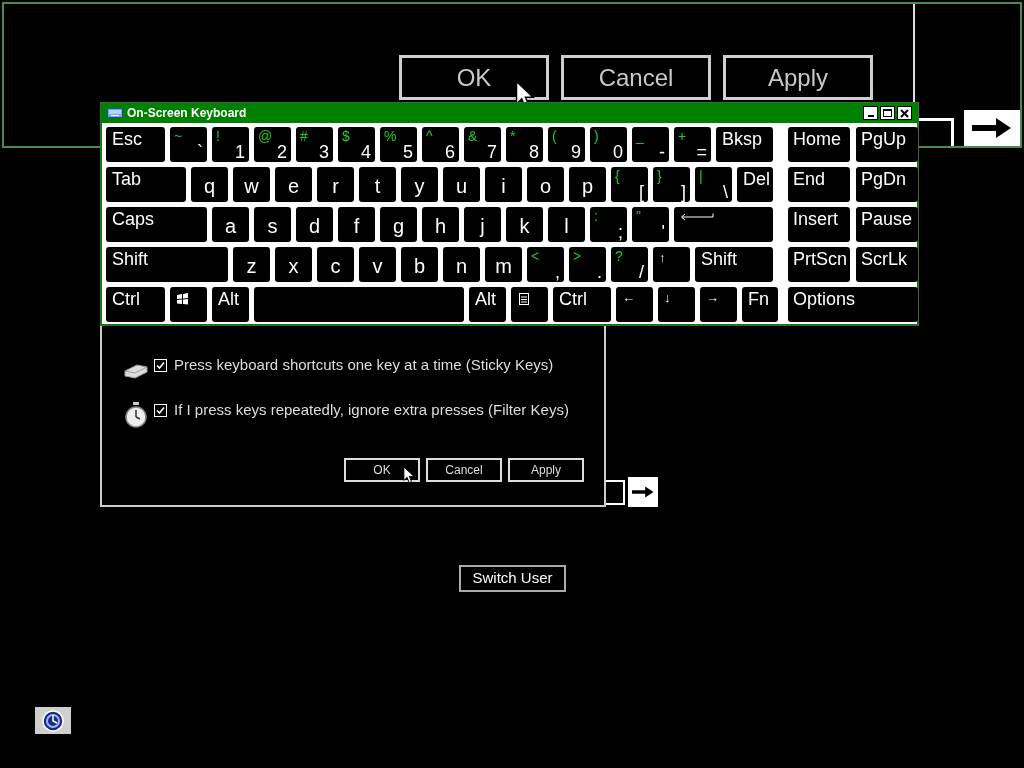  What do you see at coordinates (853, 304) in the screenshot?
I see `key: Options` at bounding box center [853, 304].